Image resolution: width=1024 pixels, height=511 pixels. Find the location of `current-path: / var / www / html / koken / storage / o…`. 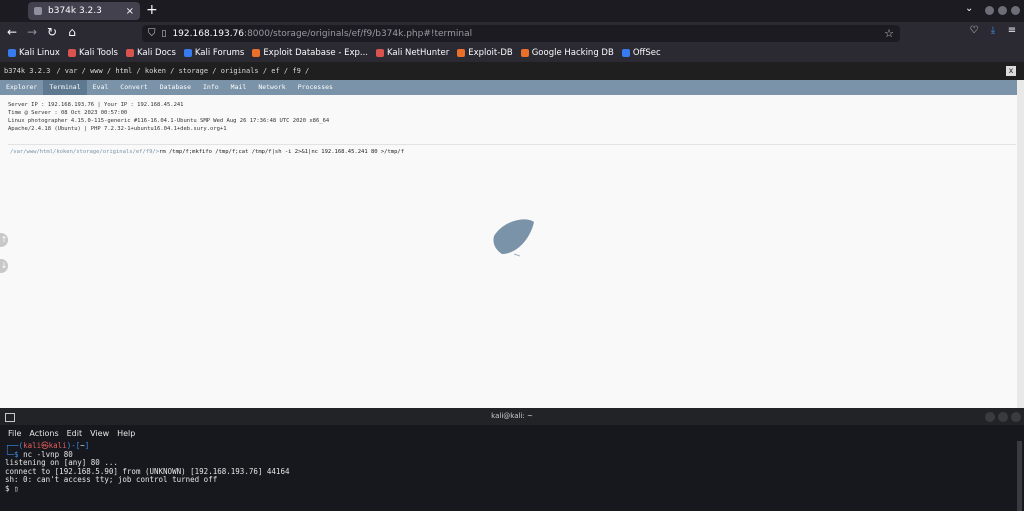

current-path: / var / www / html / koken / storage / o… is located at coordinates (182, 71).